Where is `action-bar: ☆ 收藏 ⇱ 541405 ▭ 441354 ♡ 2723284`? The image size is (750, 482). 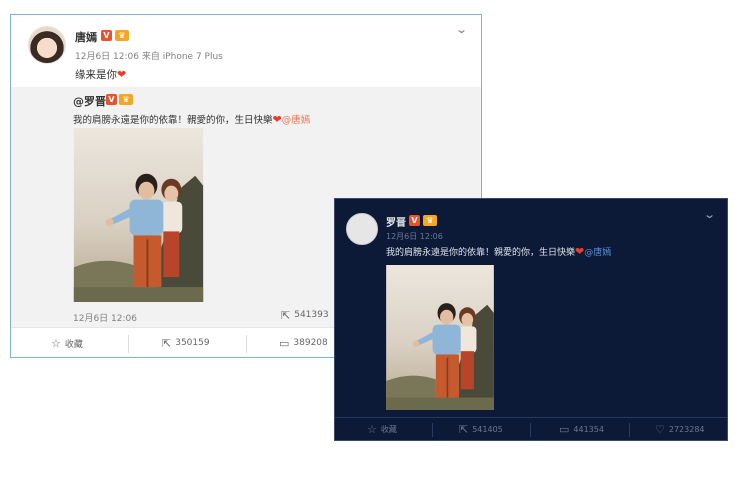 action-bar: ☆ 收藏 ⇱ 541405 ▭ 441354 ♡ 2723284 is located at coordinates (531, 428).